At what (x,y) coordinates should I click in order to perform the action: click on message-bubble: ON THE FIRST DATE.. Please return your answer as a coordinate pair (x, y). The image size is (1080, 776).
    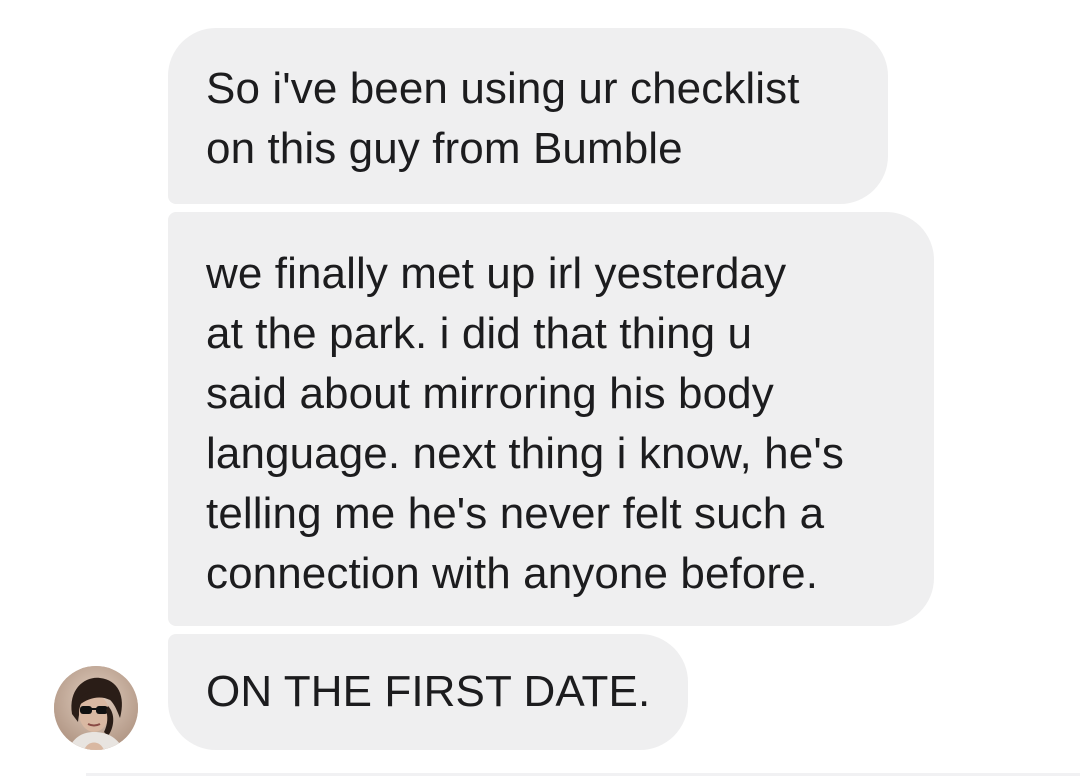
    Looking at the image, I should click on (428, 692).